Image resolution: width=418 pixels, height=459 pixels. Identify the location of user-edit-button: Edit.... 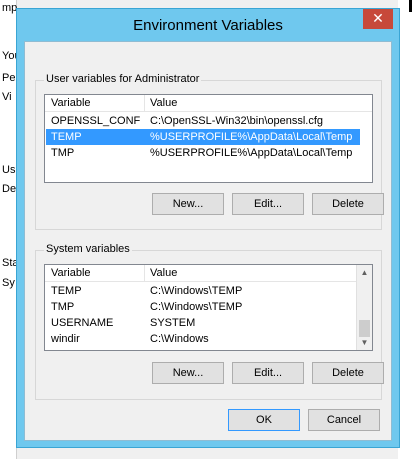
(268, 204).